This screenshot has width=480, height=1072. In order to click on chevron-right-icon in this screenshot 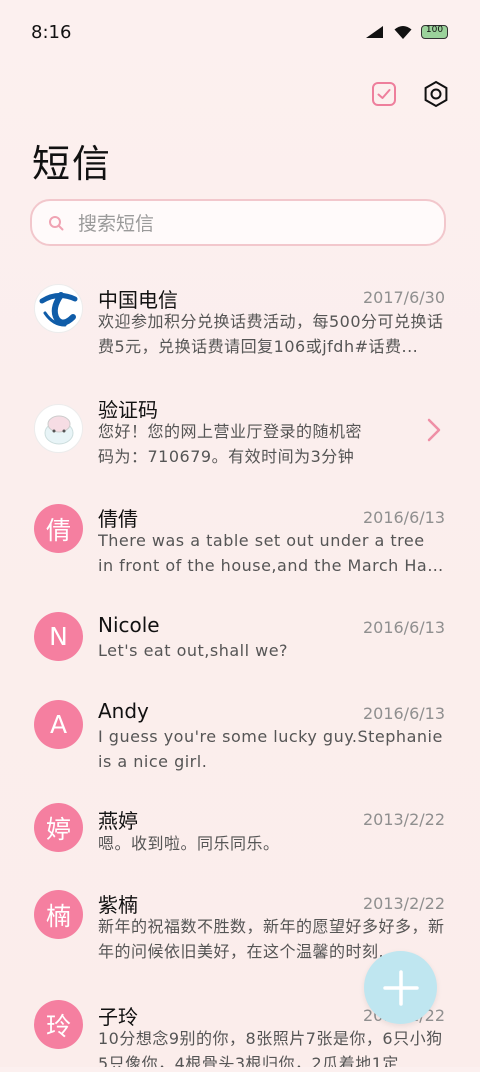, I will do `click(434, 430)`.